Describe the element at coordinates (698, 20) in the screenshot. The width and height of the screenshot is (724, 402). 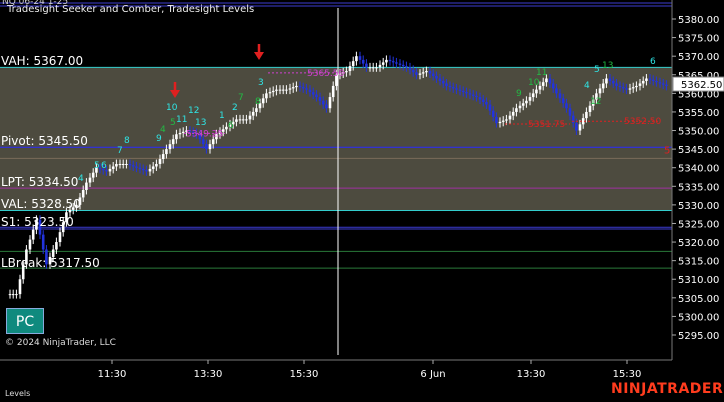
I see `price-tick-label: 5380.00` at that location.